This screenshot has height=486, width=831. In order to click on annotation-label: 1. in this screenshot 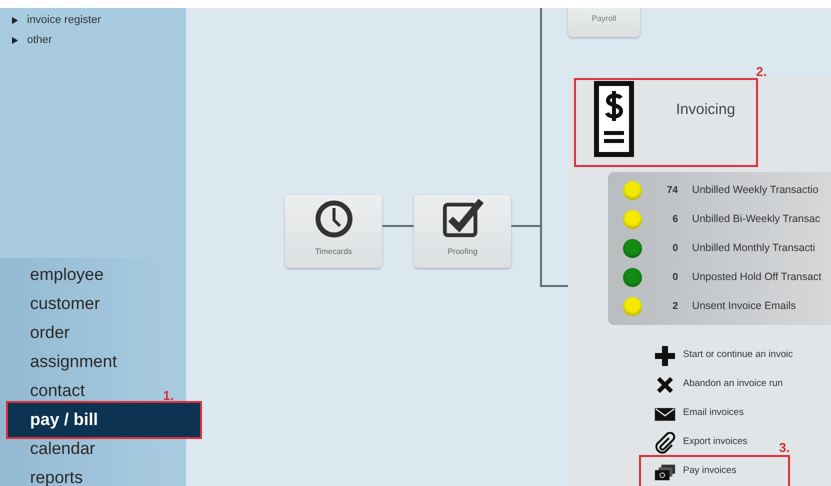, I will do `click(168, 395)`.